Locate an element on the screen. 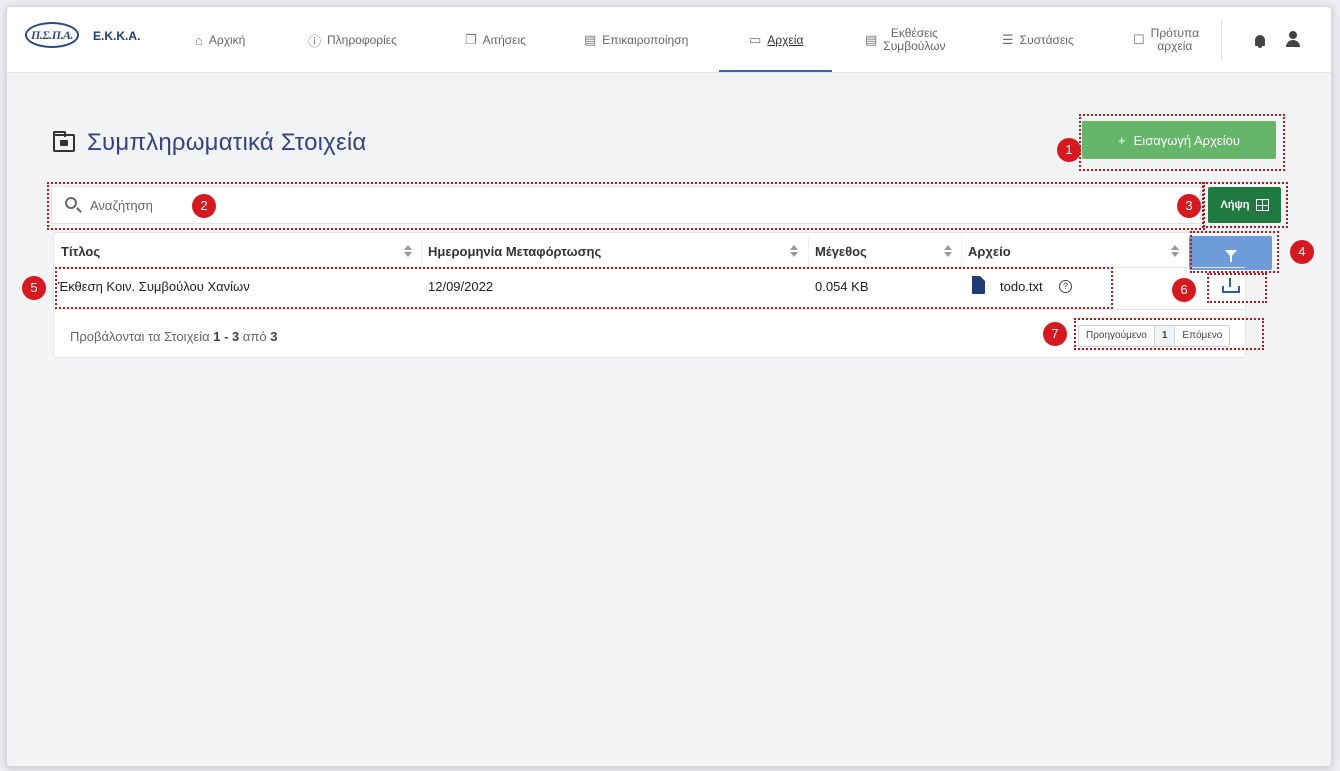  search-bar is located at coordinates (626, 205).